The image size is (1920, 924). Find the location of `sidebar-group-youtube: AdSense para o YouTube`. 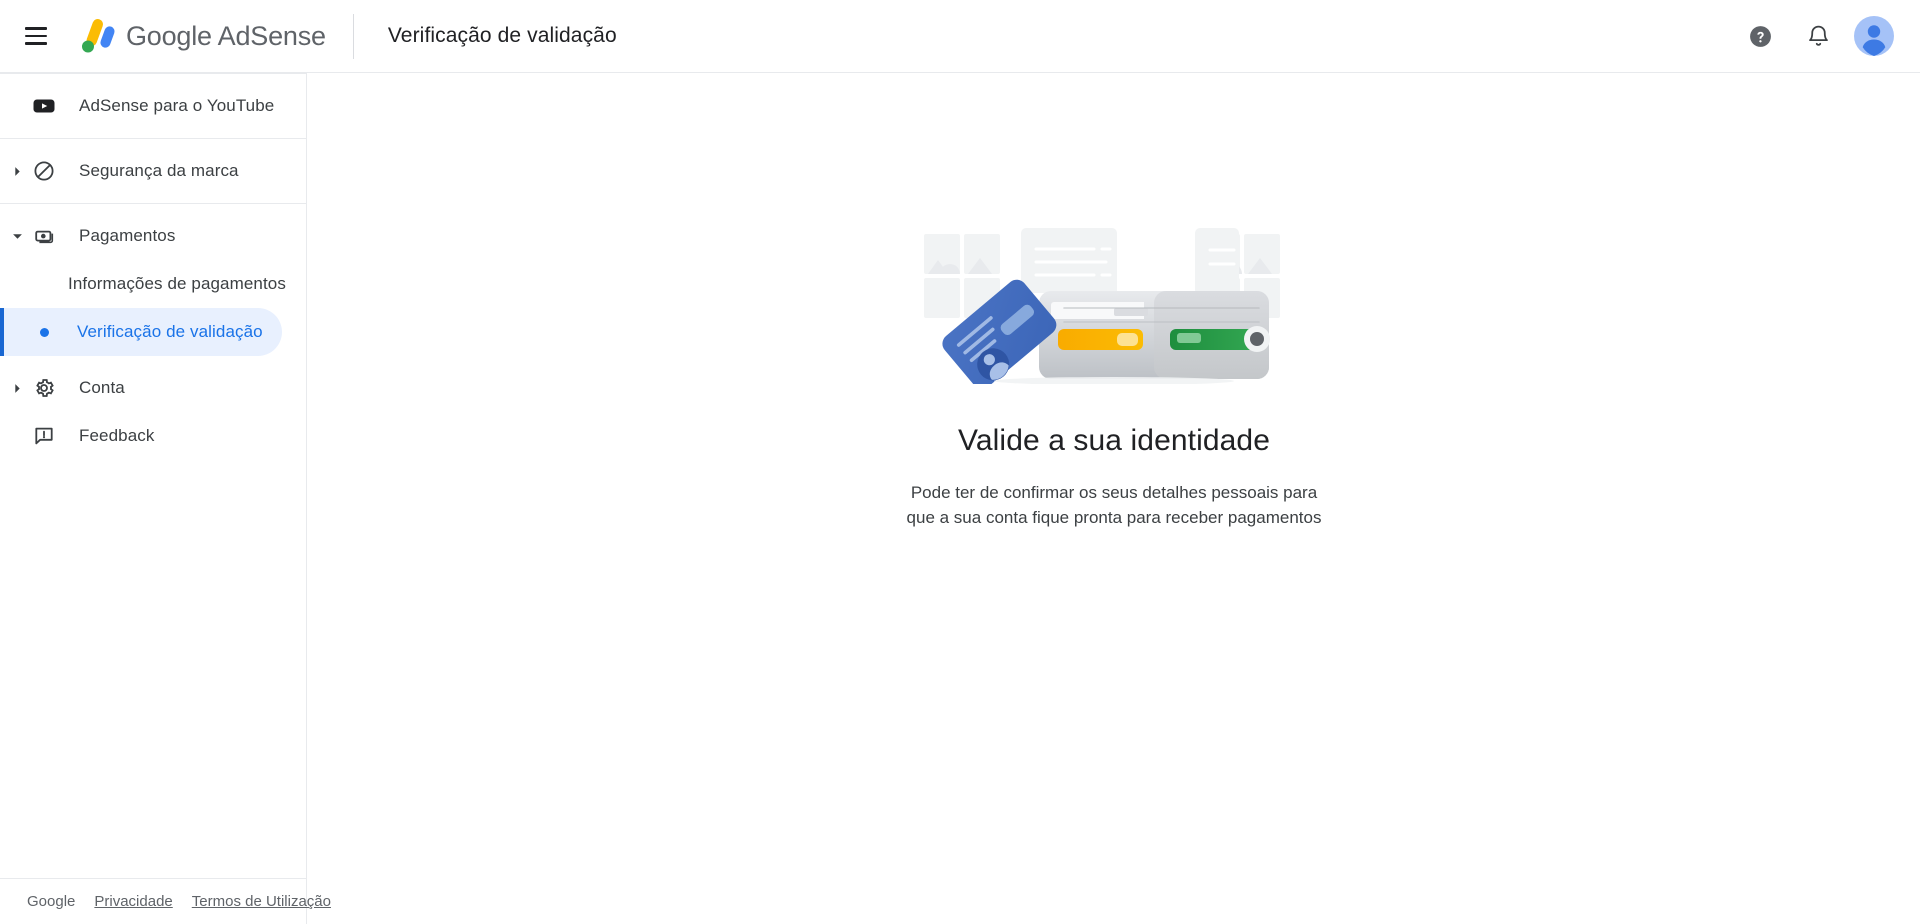

sidebar-group-youtube: AdSense para o YouTube is located at coordinates (153, 106).